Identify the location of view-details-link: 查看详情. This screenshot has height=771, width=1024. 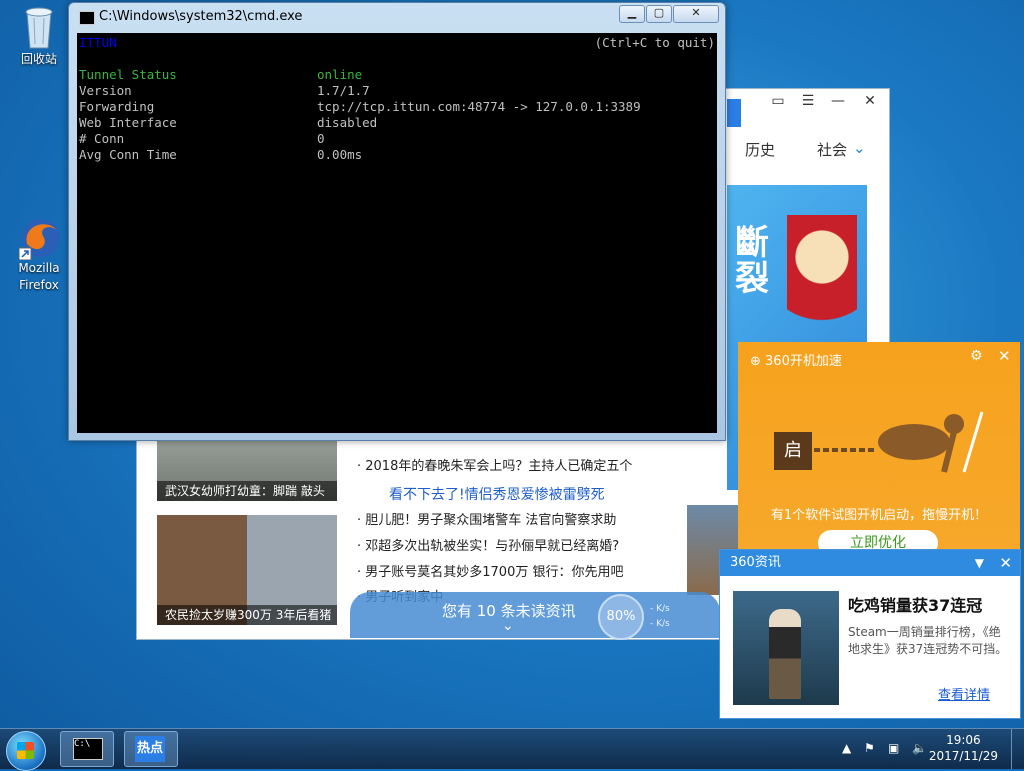
(964, 693).